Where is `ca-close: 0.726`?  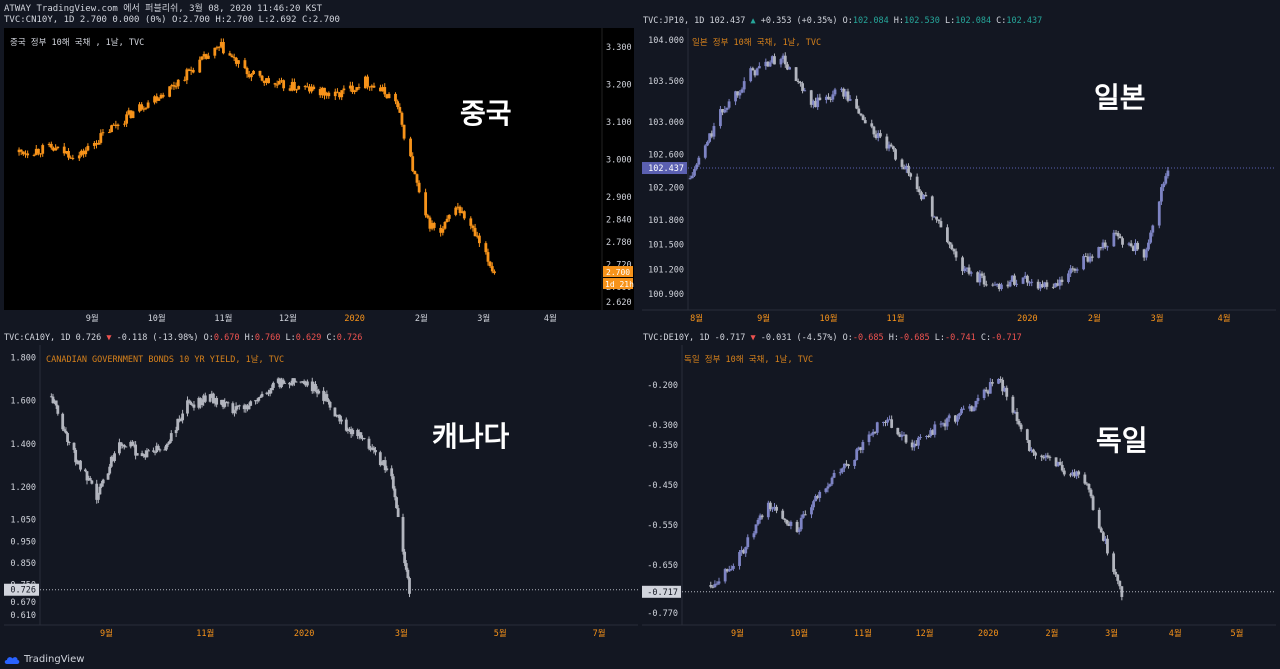 ca-close: 0.726 is located at coordinates (349, 338).